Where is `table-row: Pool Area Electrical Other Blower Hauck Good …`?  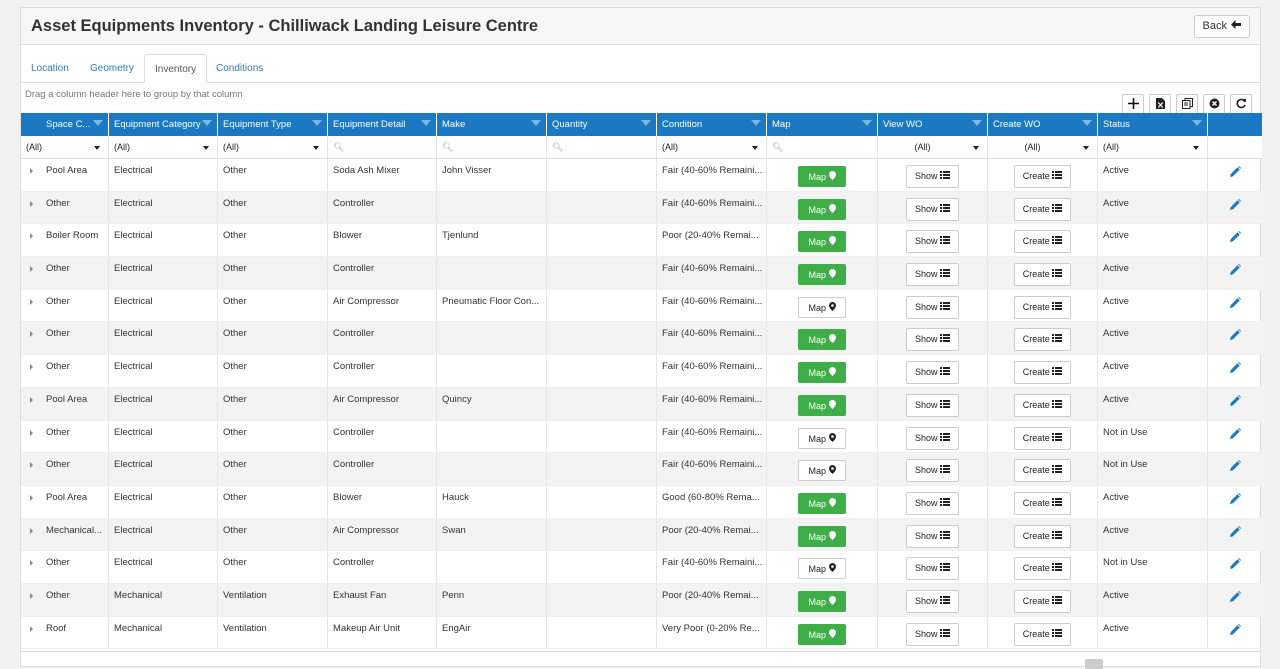
table-row: Pool Area Electrical Other Blower Hauck Good … is located at coordinates (641, 502).